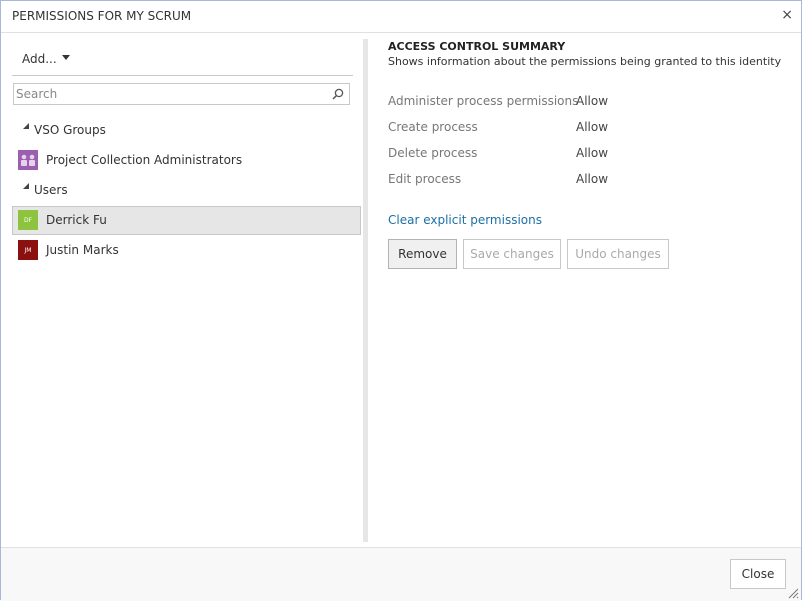  I want to click on search-box, so click(181, 94).